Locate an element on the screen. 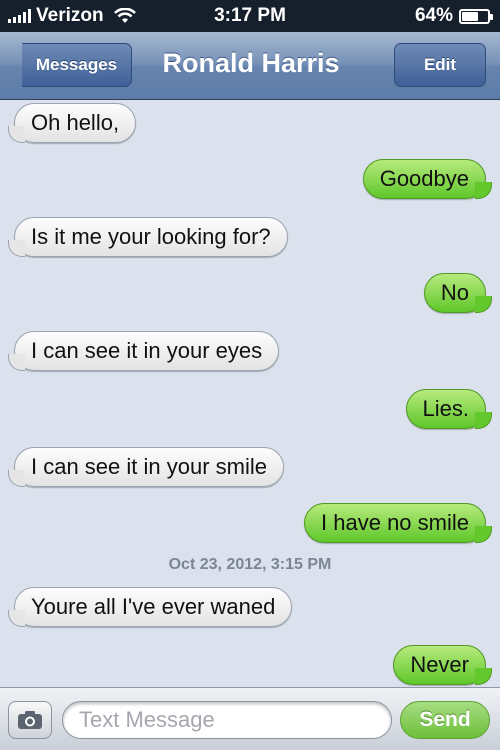 The image size is (500, 750). outgoing-message: Goodbye is located at coordinates (427, 179).